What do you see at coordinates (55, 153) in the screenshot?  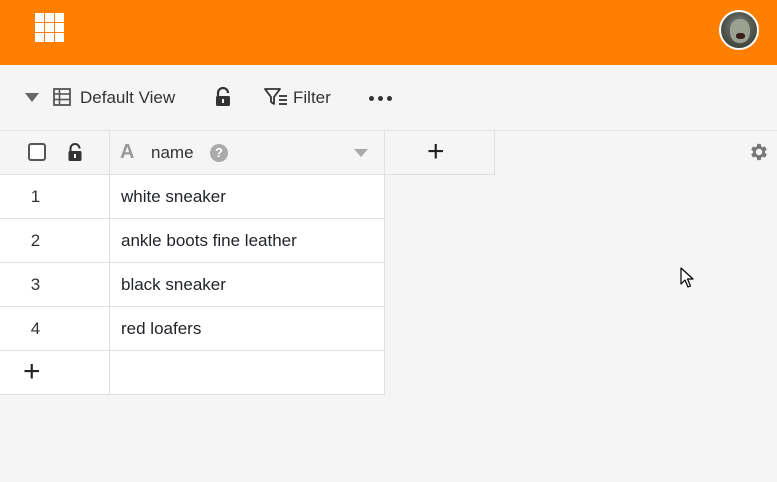 I see `index-header` at bounding box center [55, 153].